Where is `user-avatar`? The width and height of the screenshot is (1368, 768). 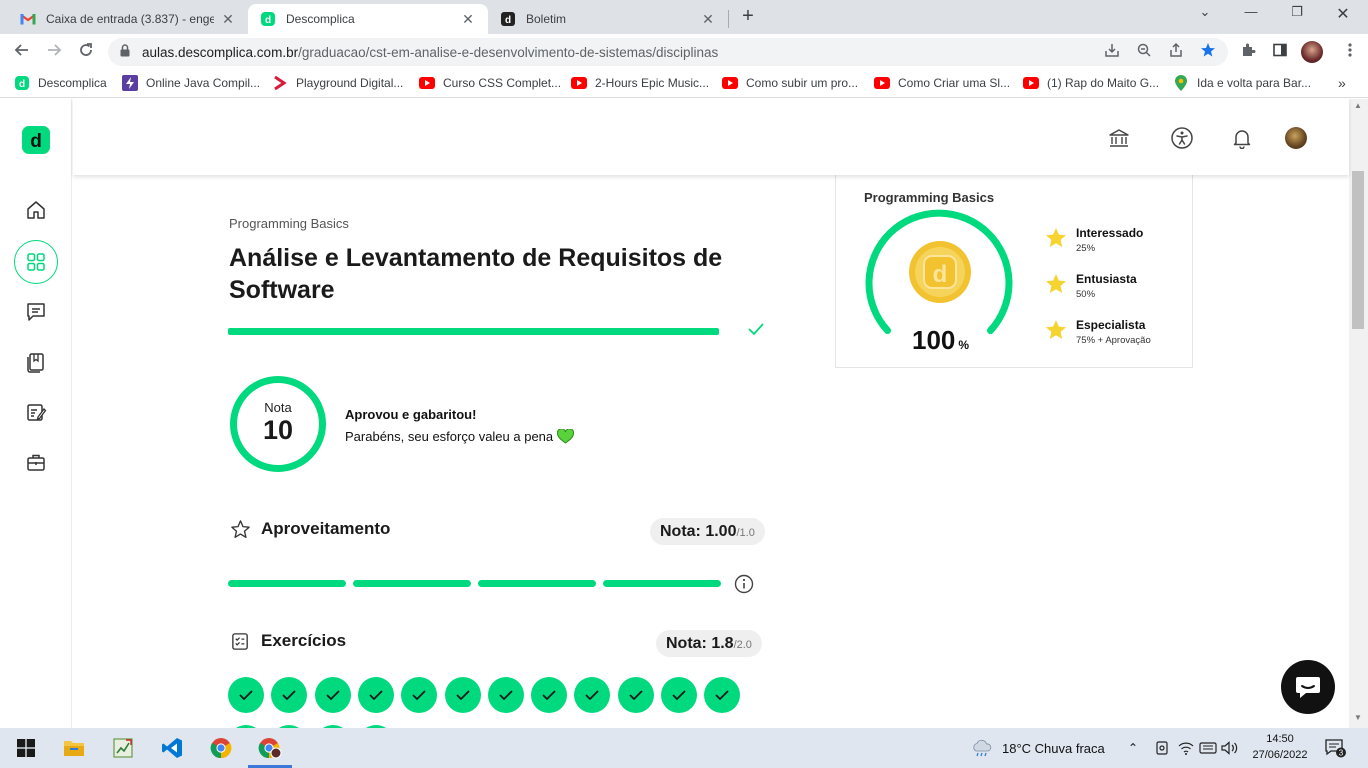 user-avatar is located at coordinates (1296, 138).